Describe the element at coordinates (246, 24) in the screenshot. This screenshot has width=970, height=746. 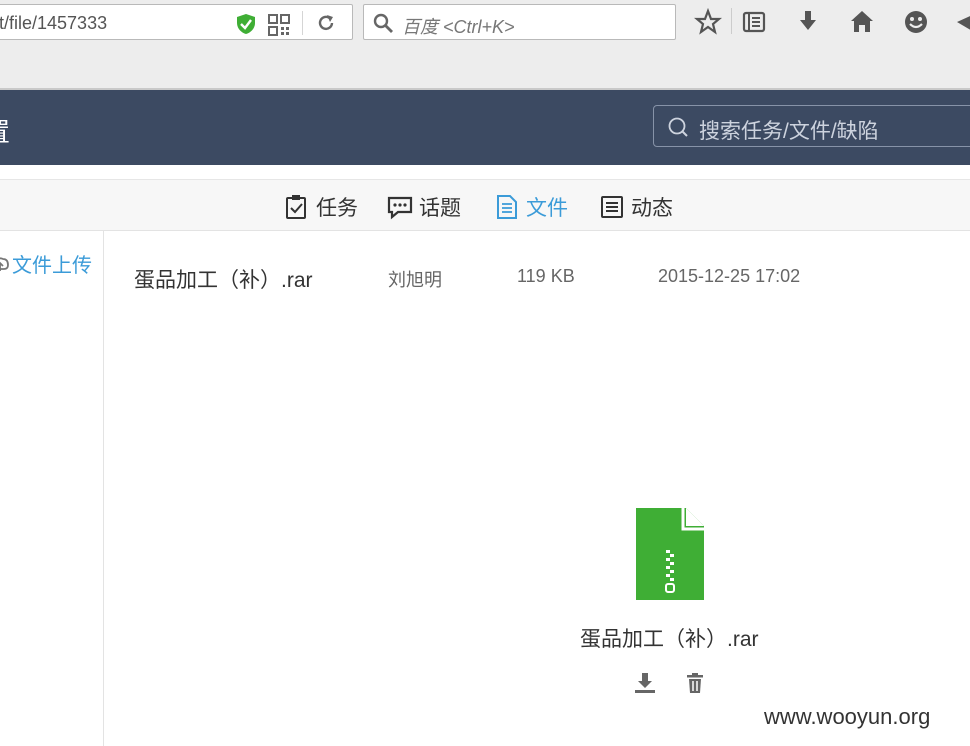
I see `shield-icon` at that location.